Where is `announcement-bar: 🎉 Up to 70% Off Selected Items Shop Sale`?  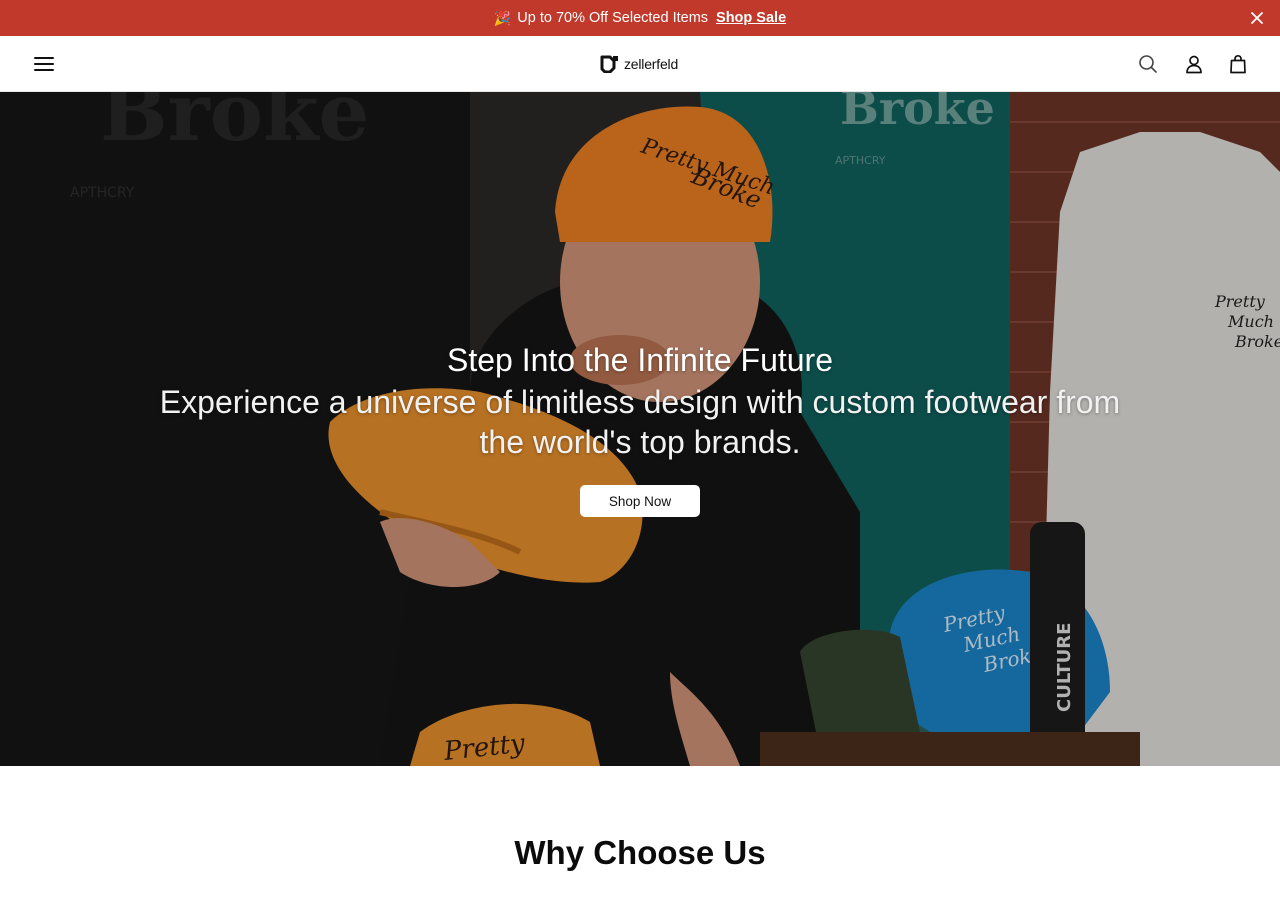 announcement-bar: 🎉 Up to 70% Off Selected Items Shop Sale is located at coordinates (640, 18).